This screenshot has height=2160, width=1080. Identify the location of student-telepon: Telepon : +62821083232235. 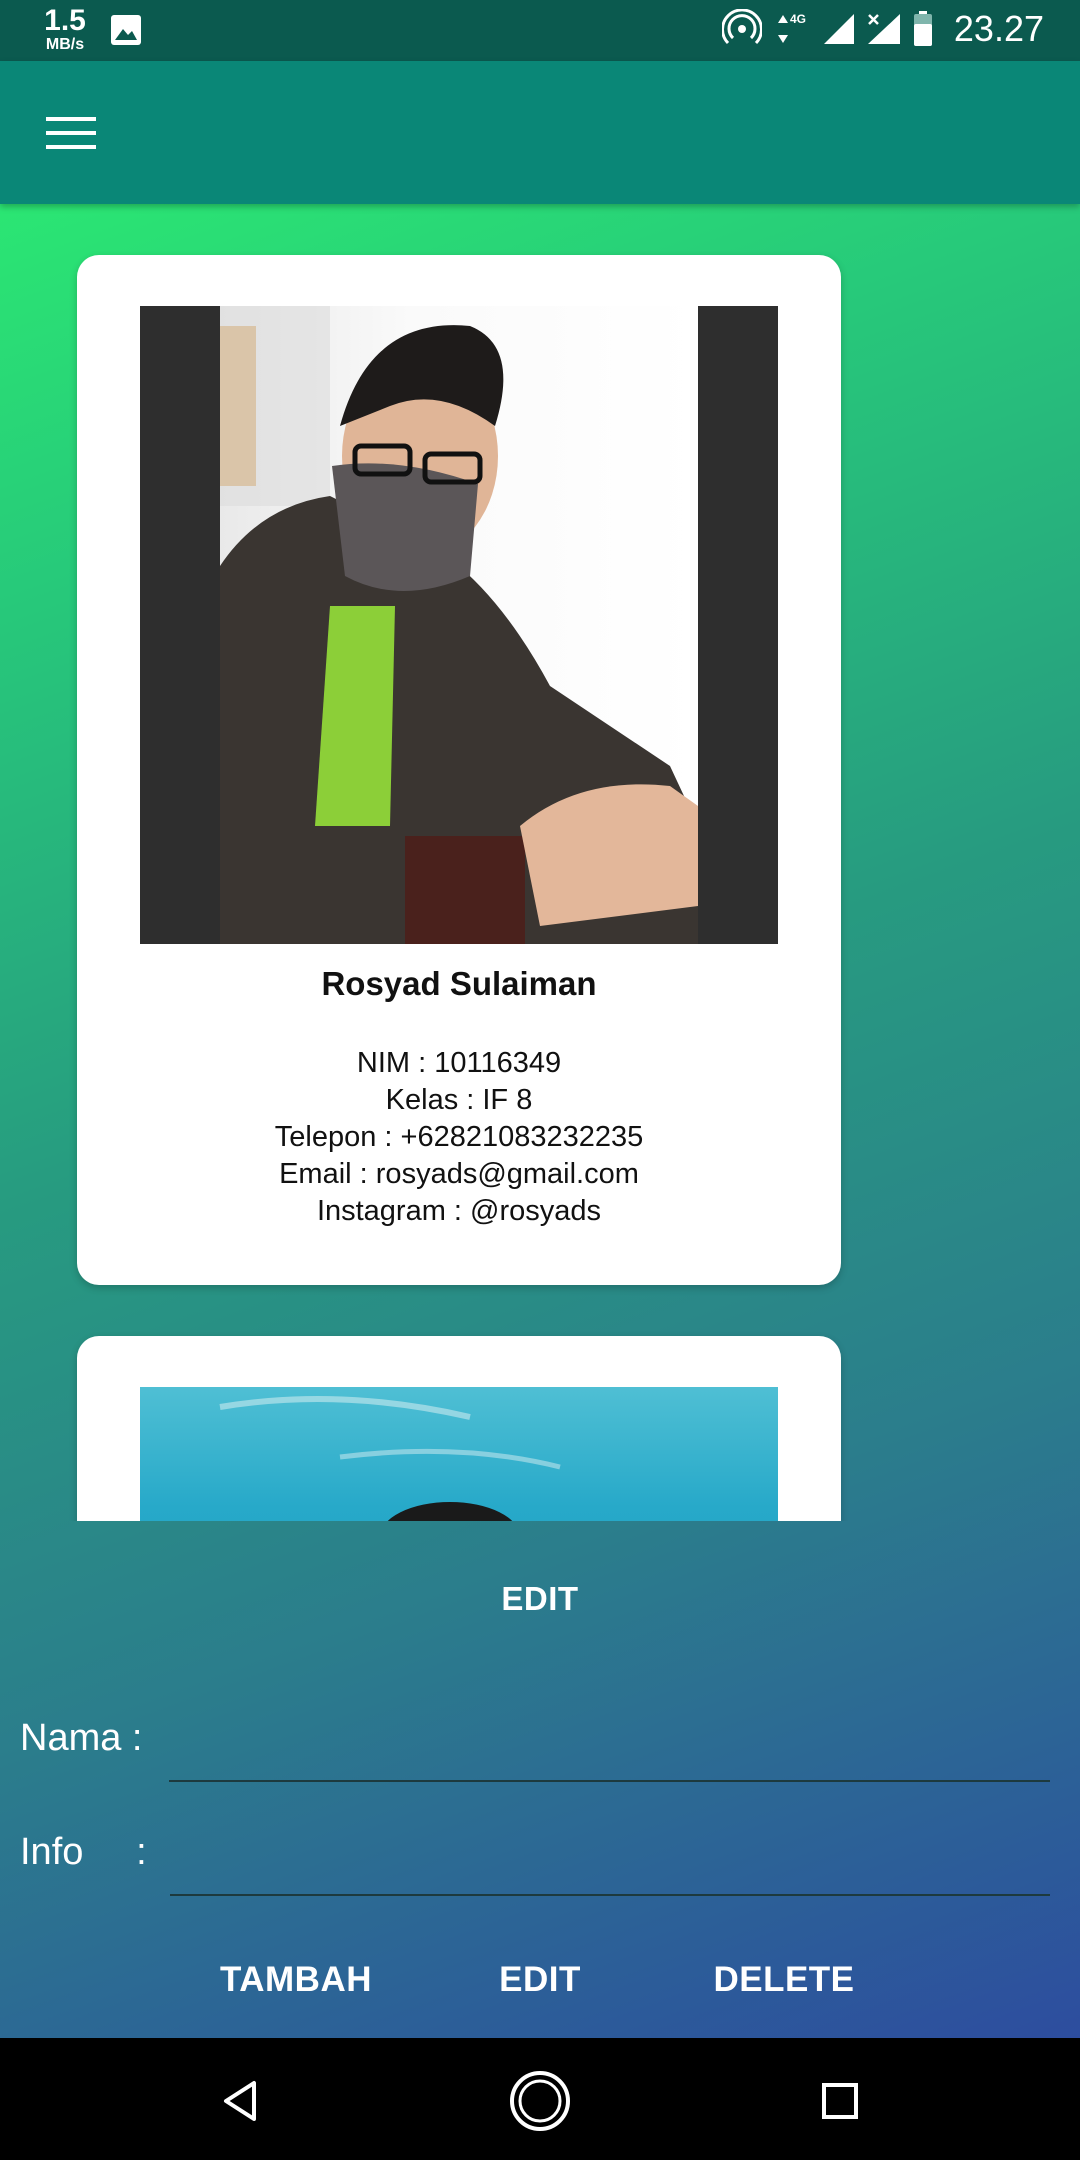
(459, 1137).